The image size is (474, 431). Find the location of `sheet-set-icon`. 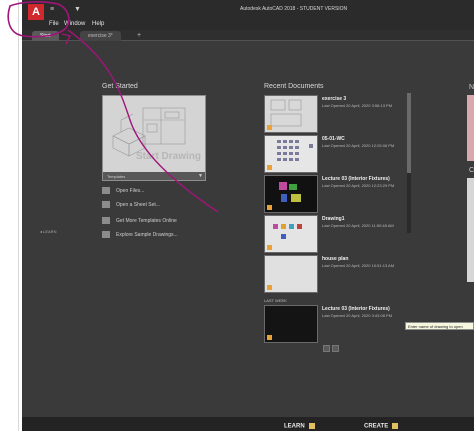

sheet-set-icon is located at coordinates (106, 204).